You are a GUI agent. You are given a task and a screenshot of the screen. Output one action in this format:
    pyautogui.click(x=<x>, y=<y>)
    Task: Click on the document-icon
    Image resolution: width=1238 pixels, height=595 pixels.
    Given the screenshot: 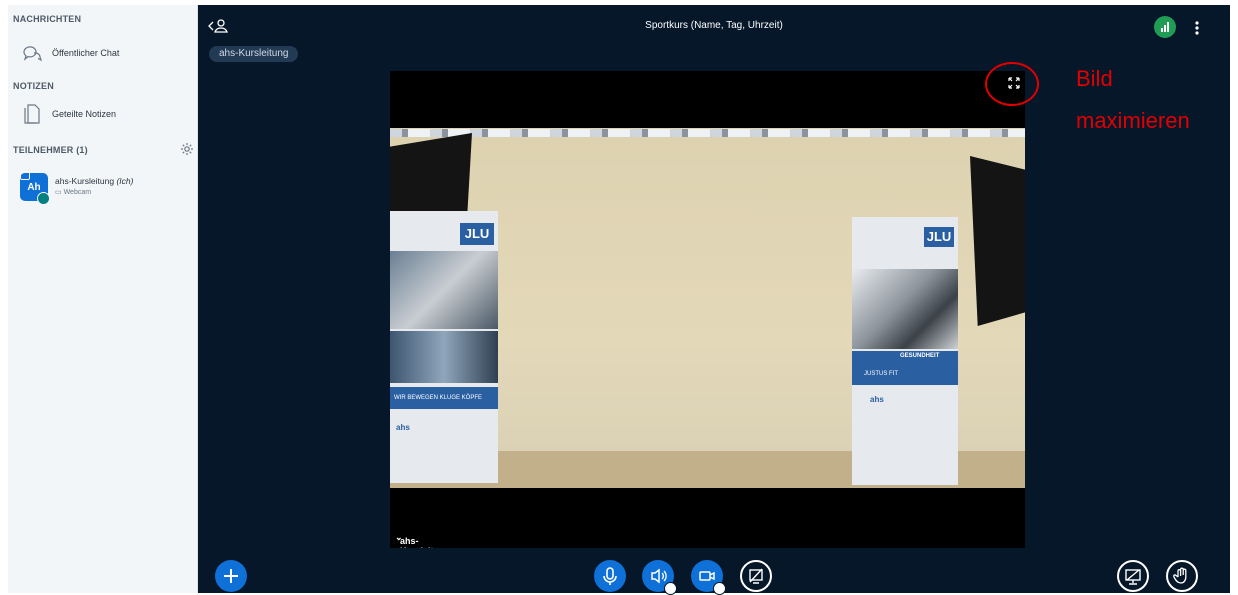 What is the action you would take?
    pyautogui.click(x=32, y=114)
    